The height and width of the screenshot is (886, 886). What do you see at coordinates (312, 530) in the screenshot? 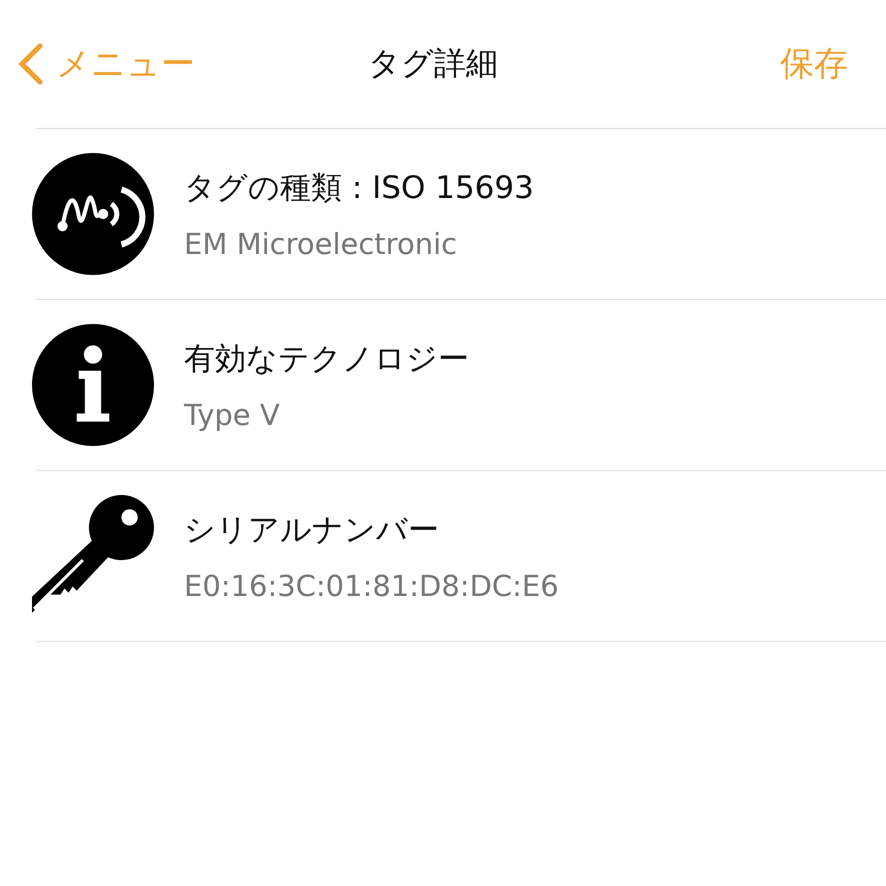
I see `item-title: シリアルナンバー` at bounding box center [312, 530].